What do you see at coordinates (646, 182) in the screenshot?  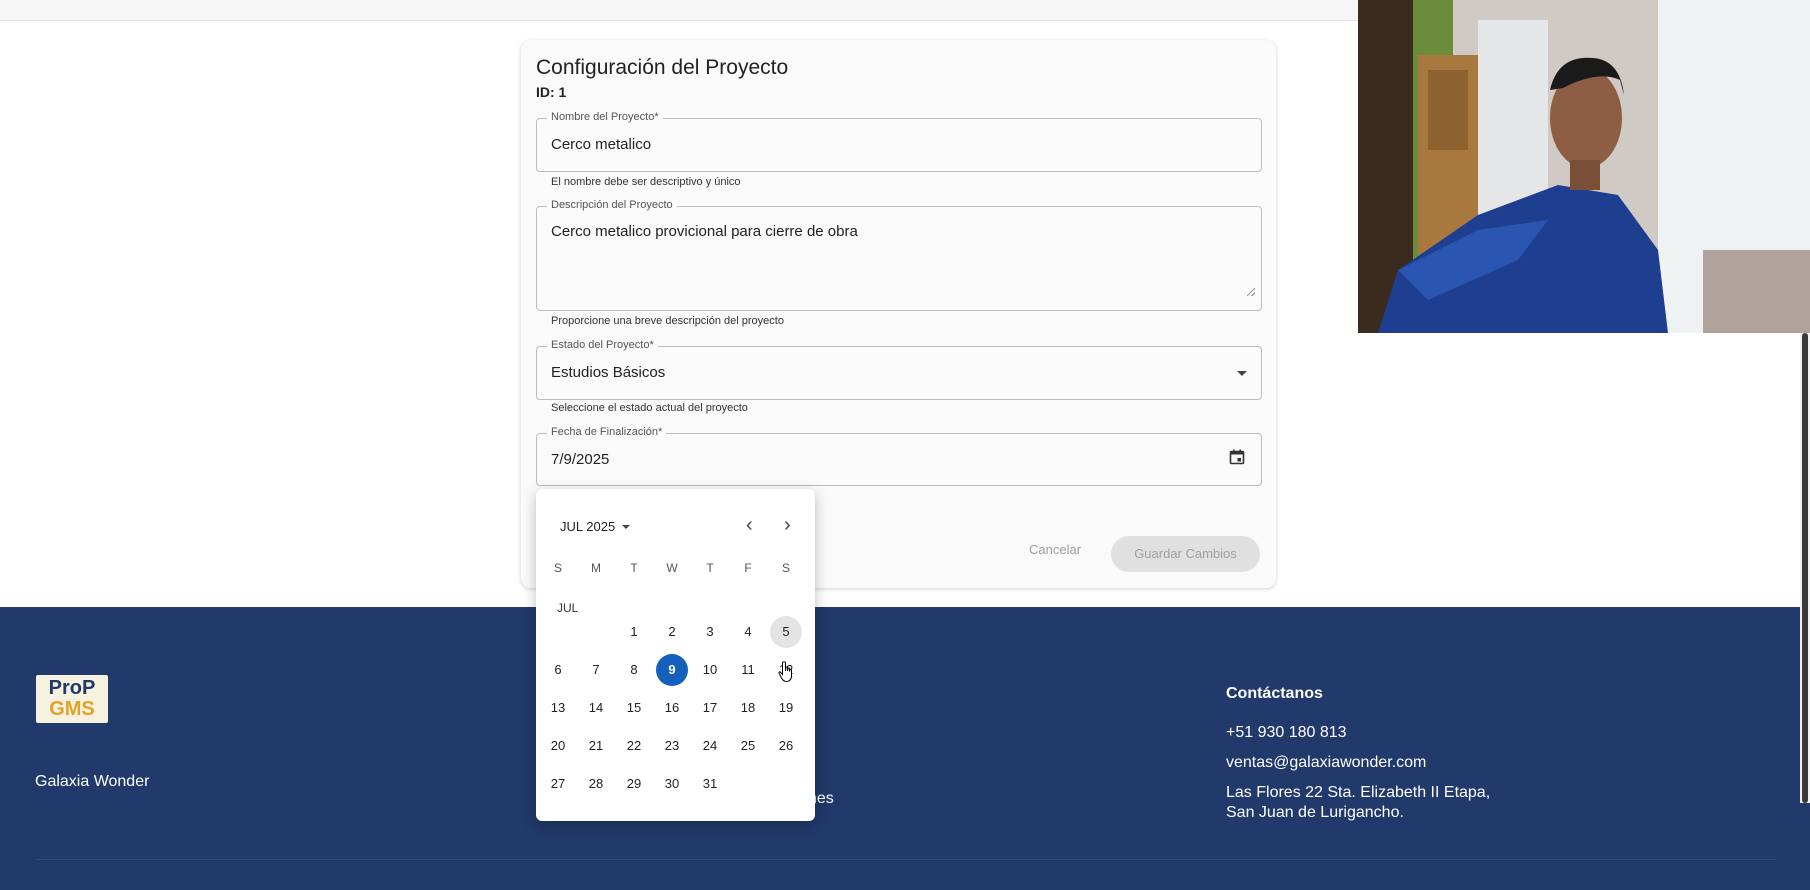 I see `project-name-helper: El nombre debe ser descriptivo y único` at bounding box center [646, 182].